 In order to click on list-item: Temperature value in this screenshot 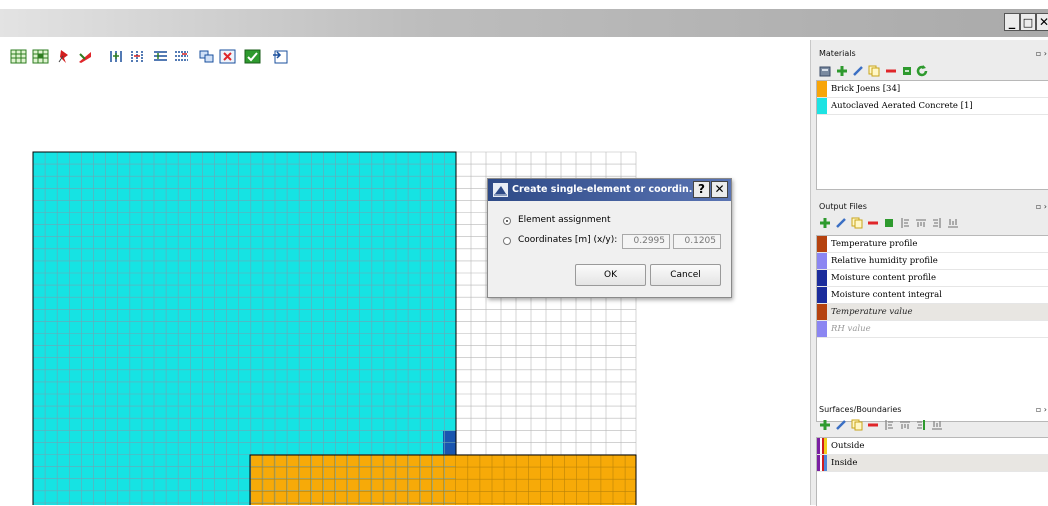, I will do `click(932, 312)`.